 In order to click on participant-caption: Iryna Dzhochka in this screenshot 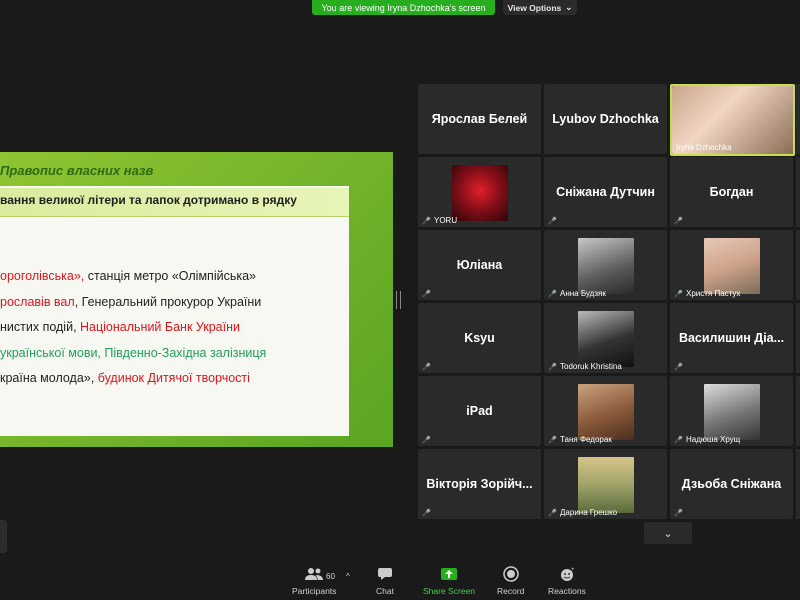, I will do `click(704, 147)`.